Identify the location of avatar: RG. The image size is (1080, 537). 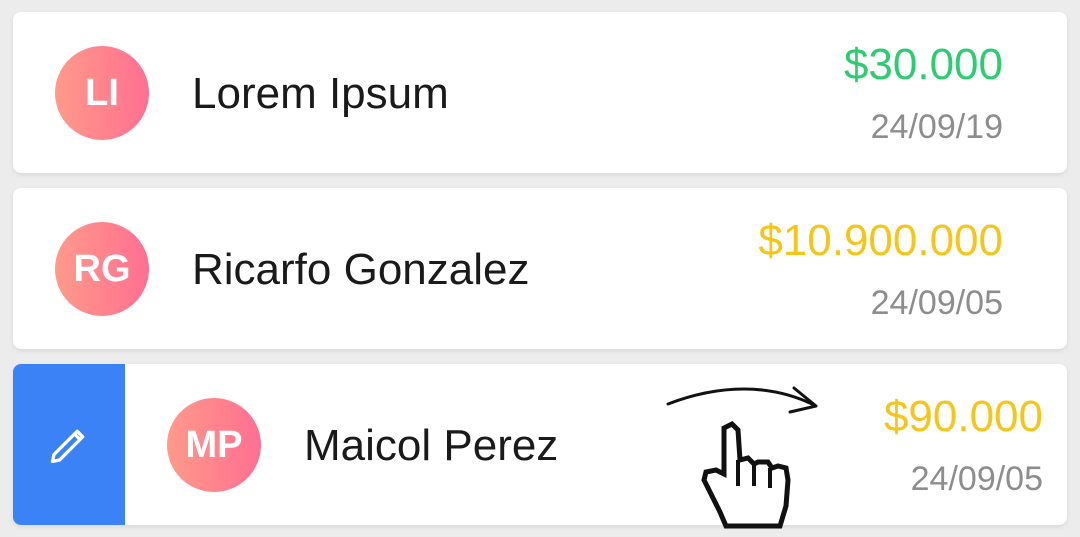
(102, 269).